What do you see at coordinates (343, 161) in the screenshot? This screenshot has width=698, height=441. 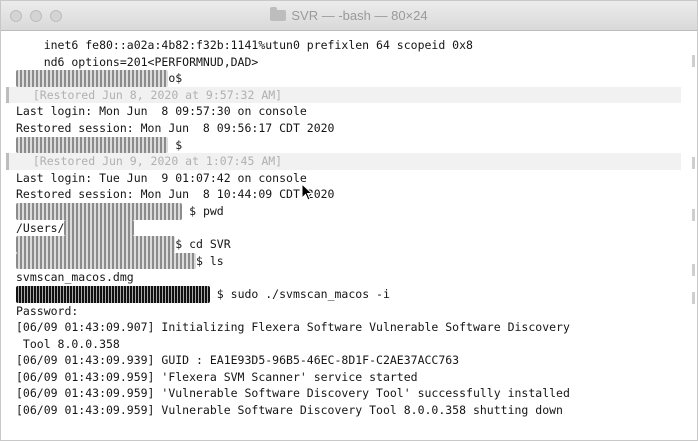 I see `restored-session-marker: [Restored Jun 9, 2020 at 1:07:45 AM]` at bounding box center [343, 161].